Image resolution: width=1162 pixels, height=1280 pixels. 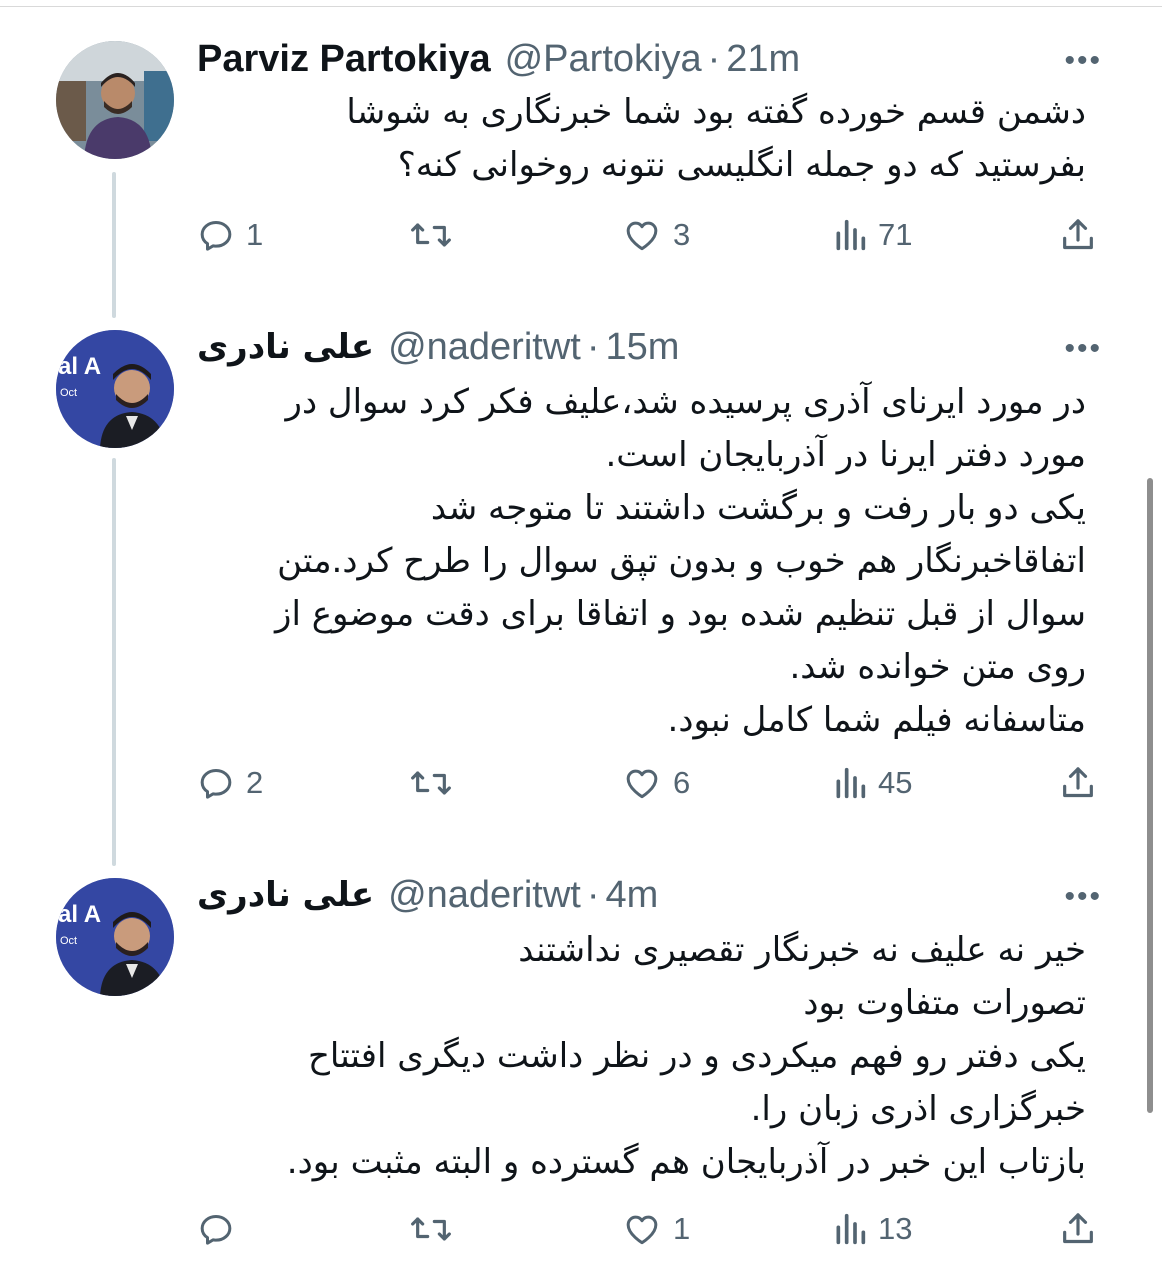 I want to click on reply-button, so click(x=221, y=1229).